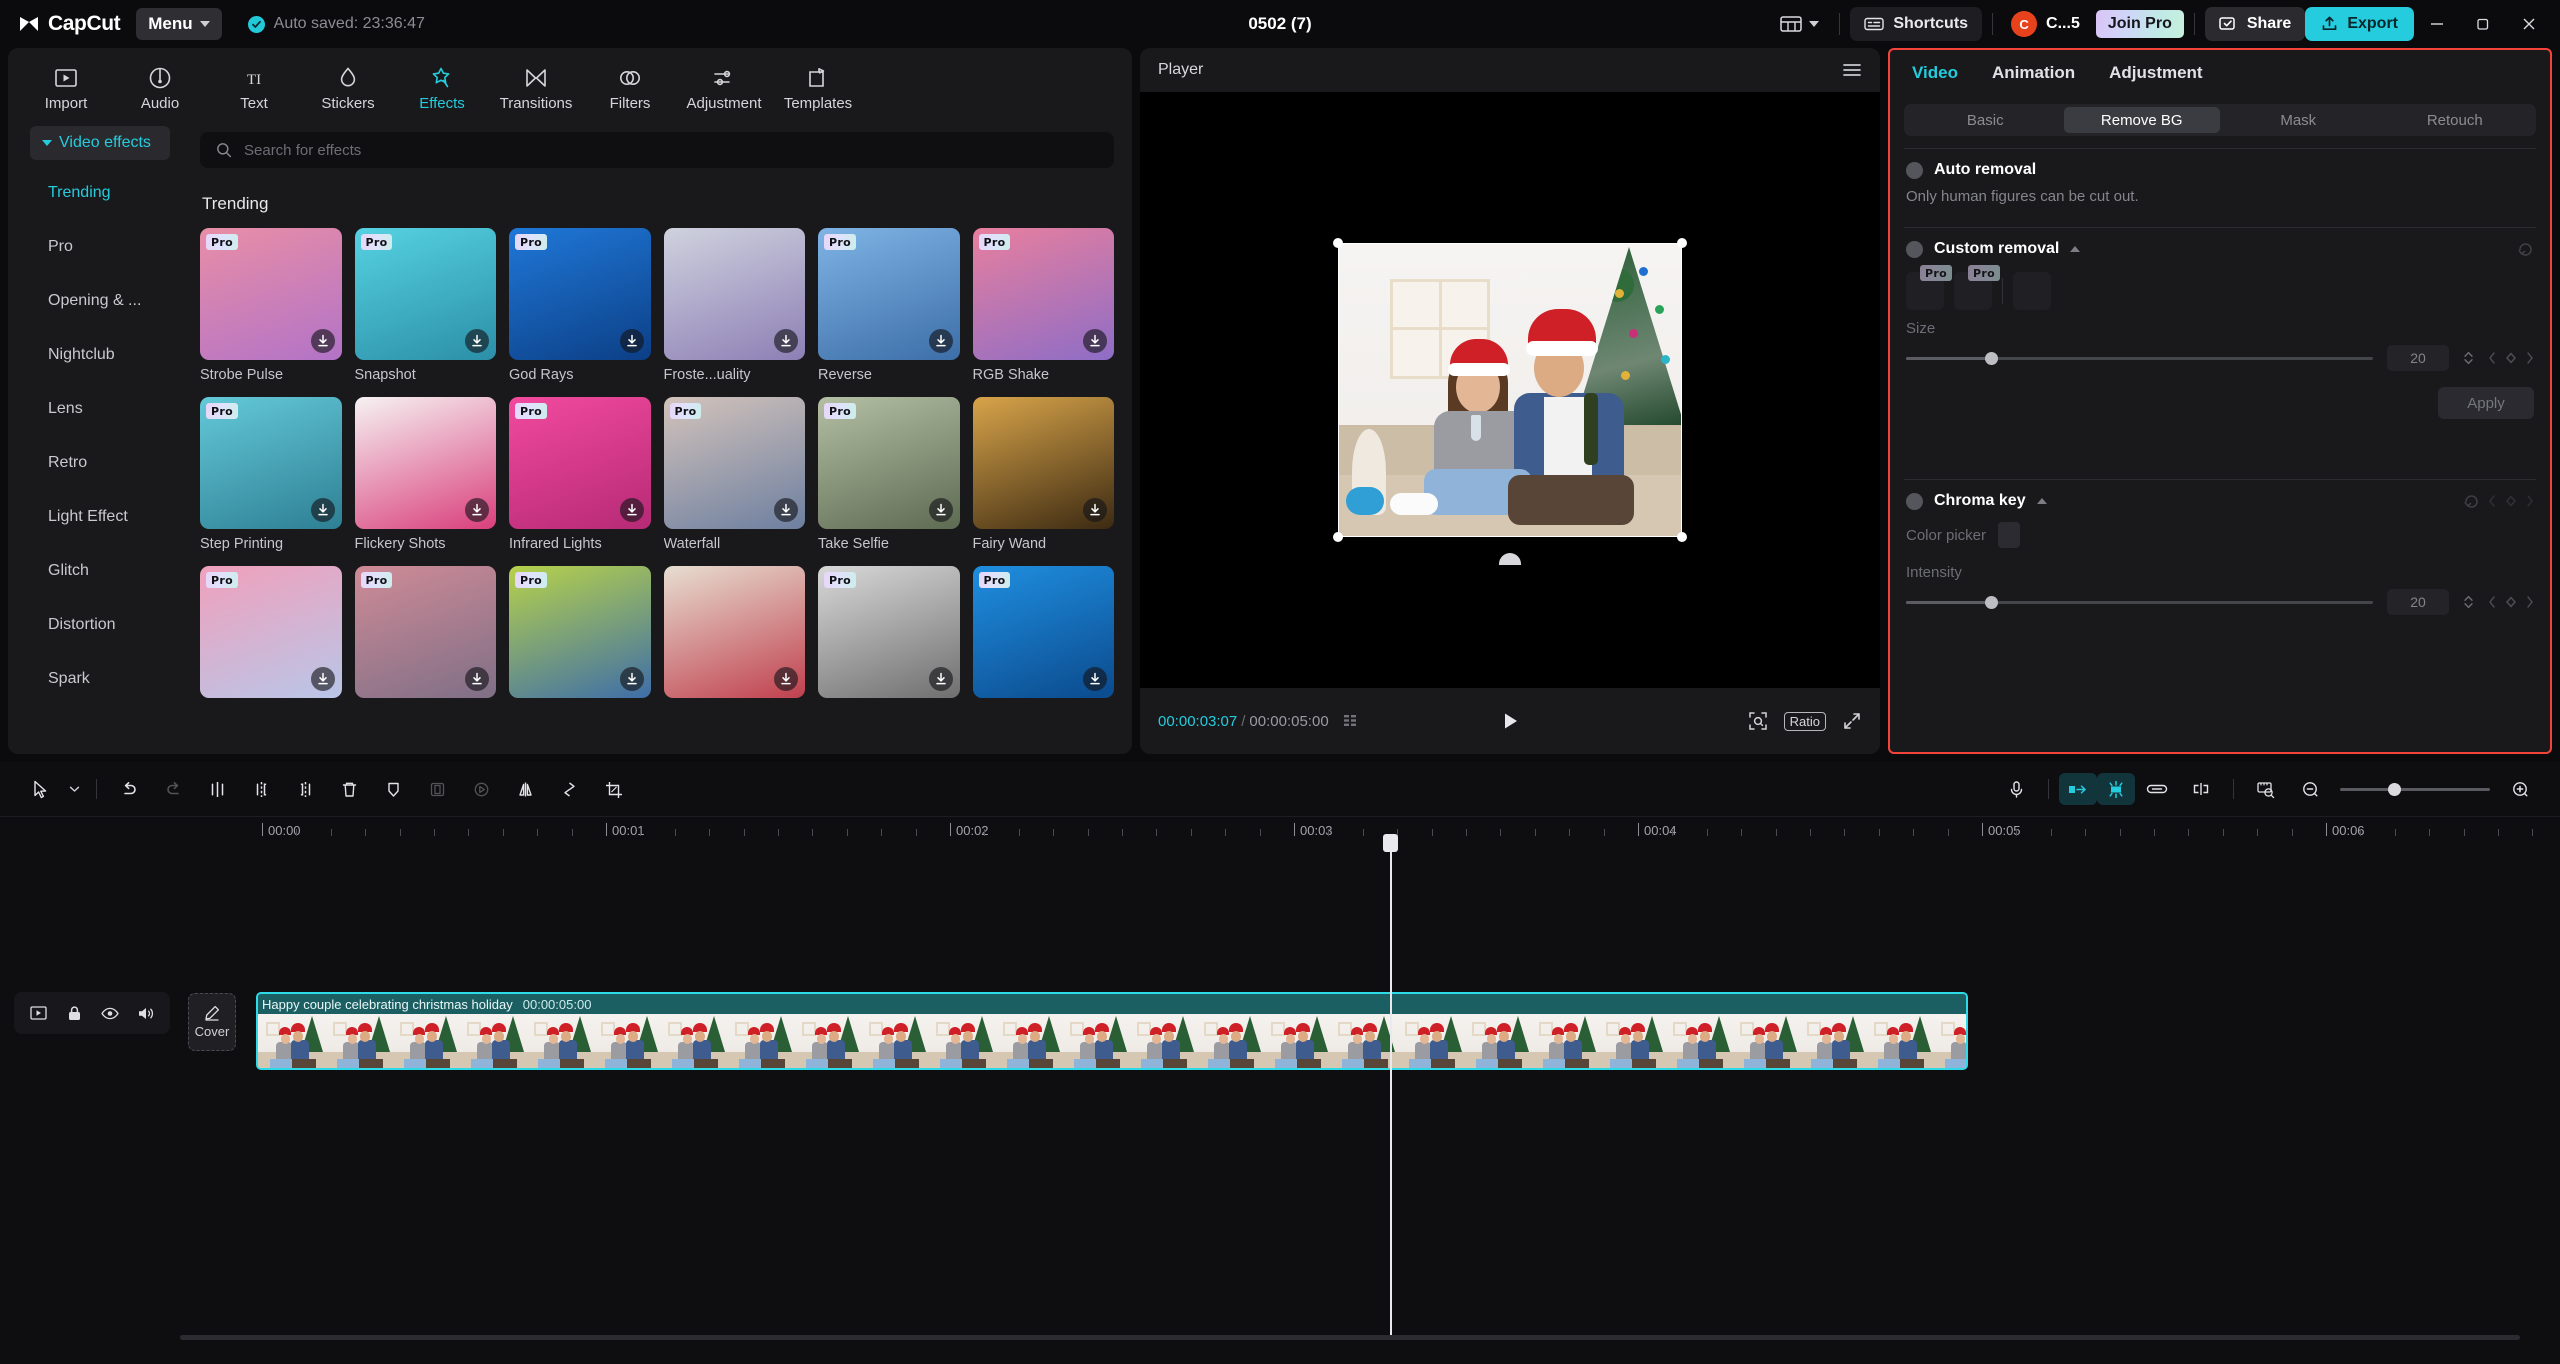 The height and width of the screenshot is (1364, 2560). I want to click on timeline-zoom-slider, so click(2415, 789).